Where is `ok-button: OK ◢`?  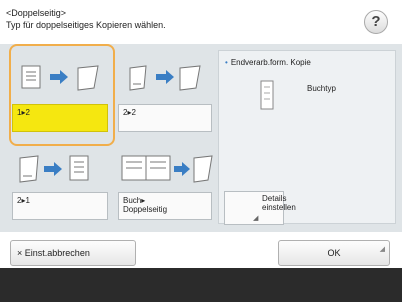 ok-button: OK ◢ is located at coordinates (334, 253).